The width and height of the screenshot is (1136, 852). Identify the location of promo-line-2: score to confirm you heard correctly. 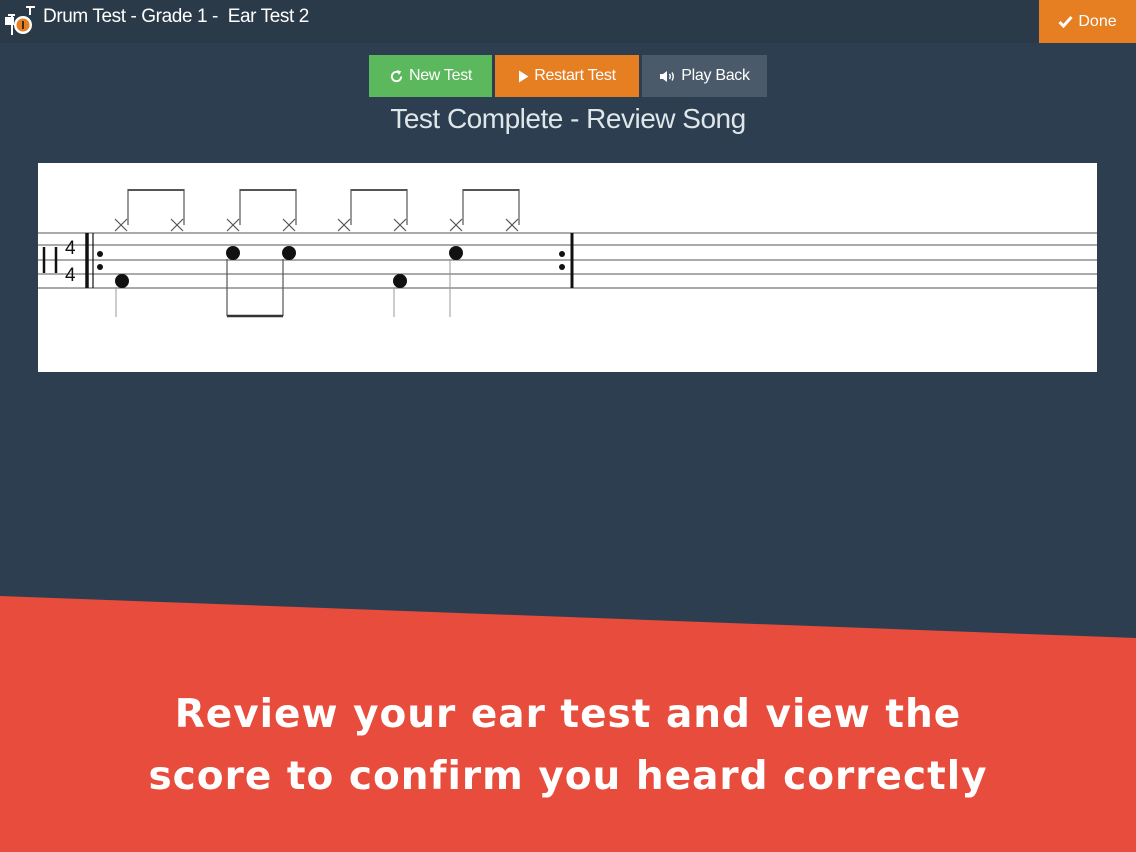
(568, 776).